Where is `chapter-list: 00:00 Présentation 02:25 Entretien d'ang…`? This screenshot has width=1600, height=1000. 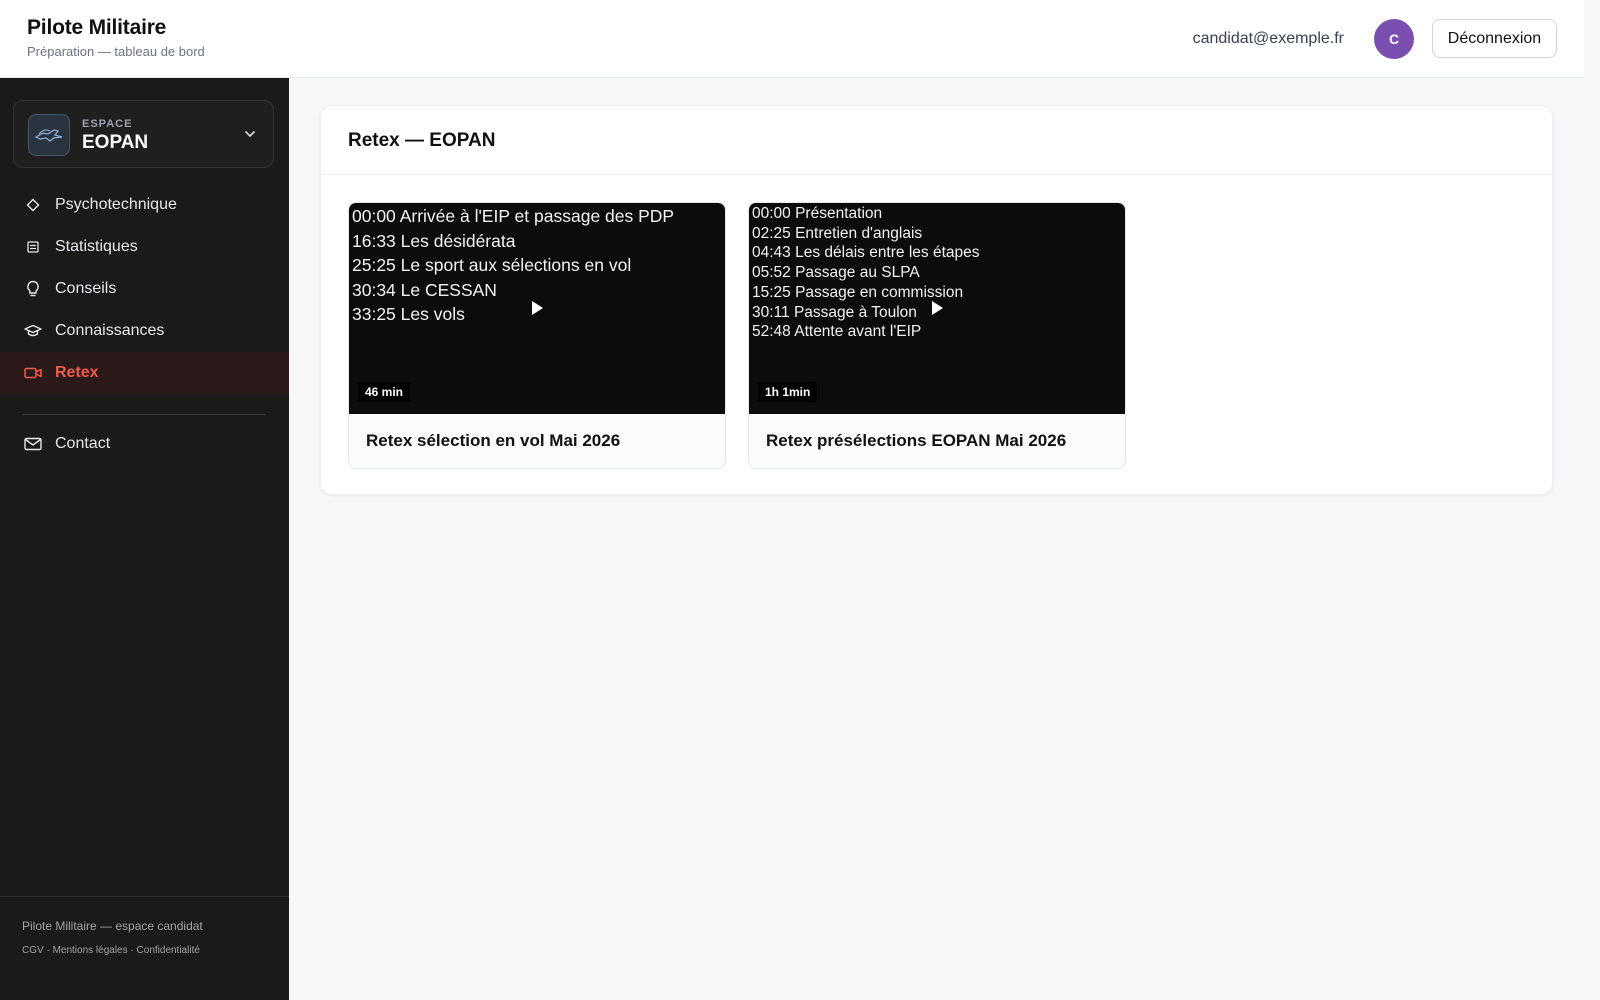
chapter-list: 00:00 Présentation 02:25 Entretien d'ang… is located at coordinates (866, 273).